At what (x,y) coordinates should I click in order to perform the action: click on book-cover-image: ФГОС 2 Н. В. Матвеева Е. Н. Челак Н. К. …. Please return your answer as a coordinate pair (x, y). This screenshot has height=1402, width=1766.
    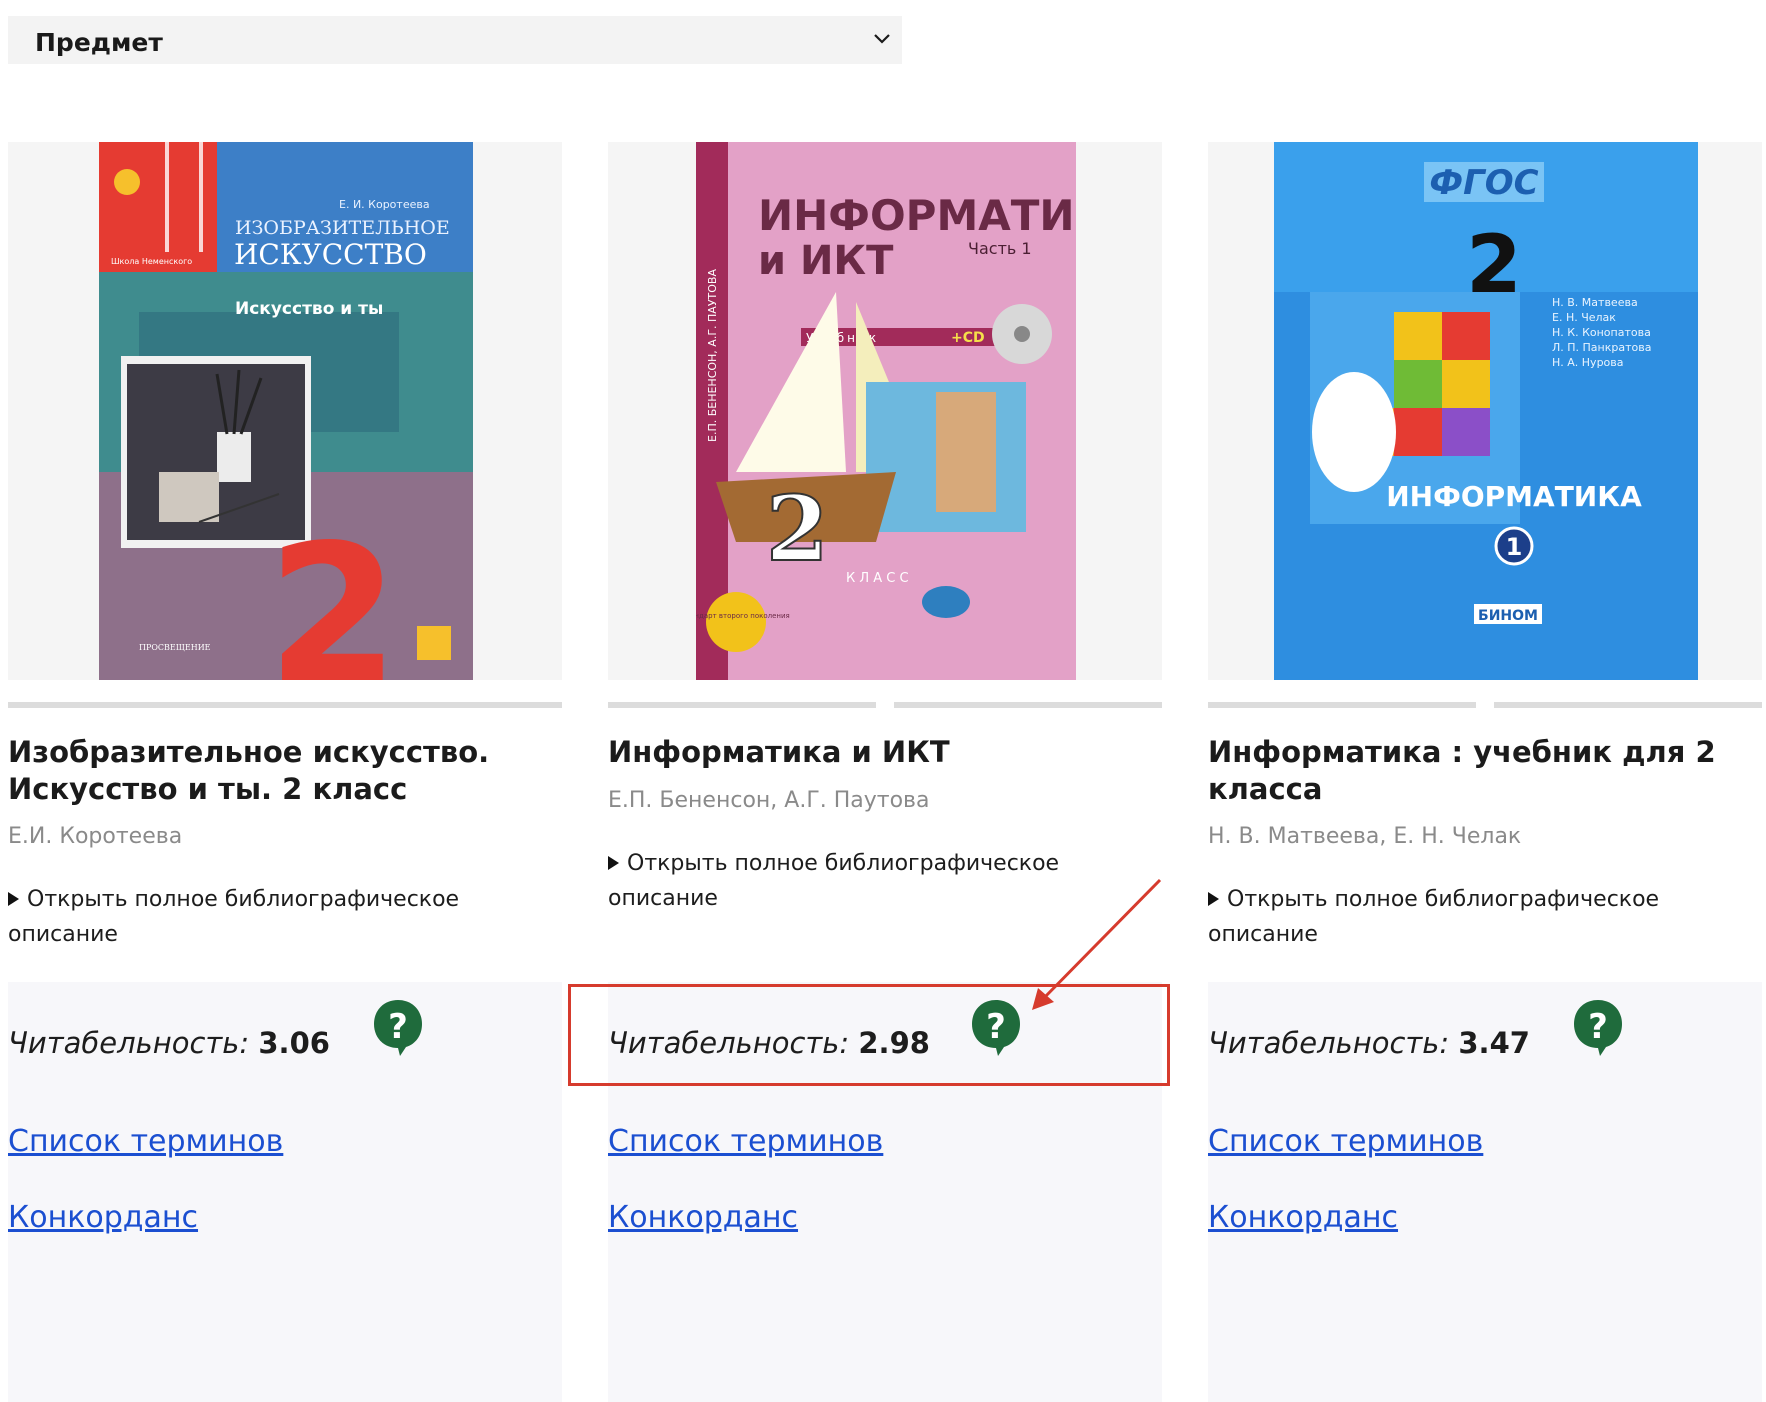
    Looking at the image, I should click on (1486, 411).